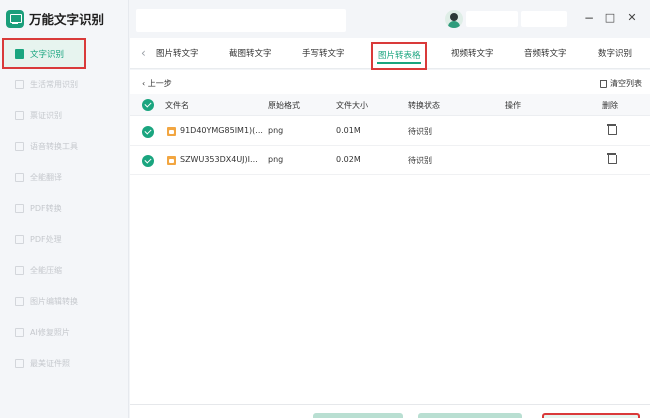  What do you see at coordinates (148, 105) in the screenshot?
I see `select-all-checkbox` at bounding box center [148, 105].